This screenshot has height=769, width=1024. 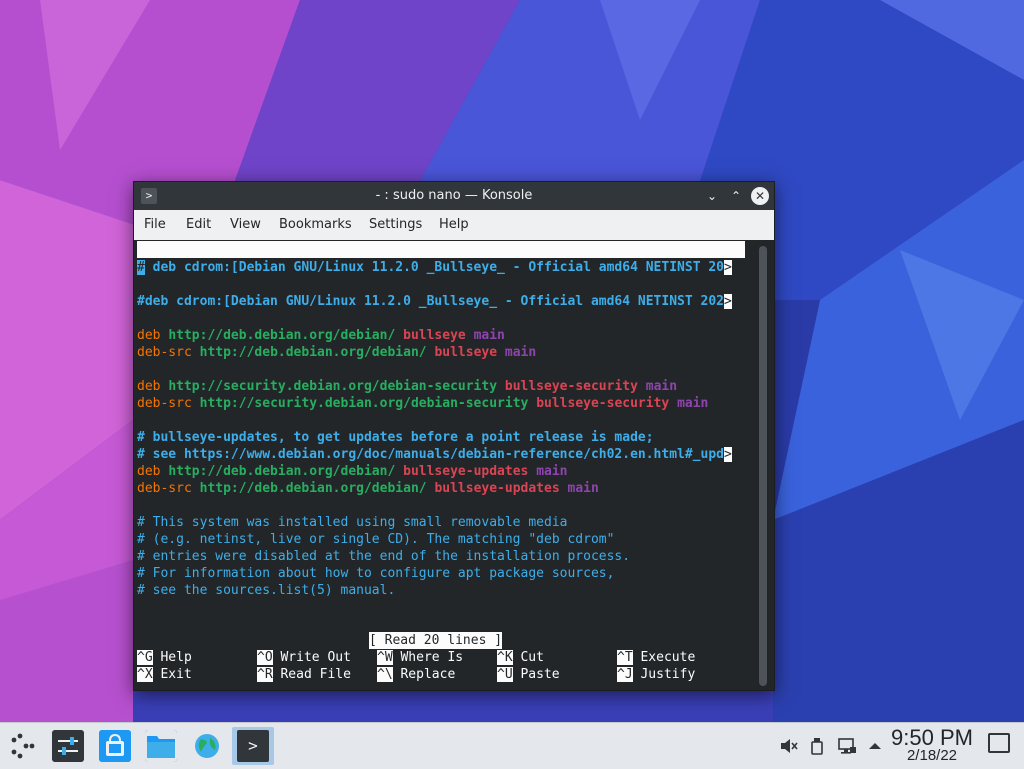 What do you see at coordinates (164, 657) in the screenshot?
I see `shortcut-help: ^G Help` at bounding box center [164, 657].